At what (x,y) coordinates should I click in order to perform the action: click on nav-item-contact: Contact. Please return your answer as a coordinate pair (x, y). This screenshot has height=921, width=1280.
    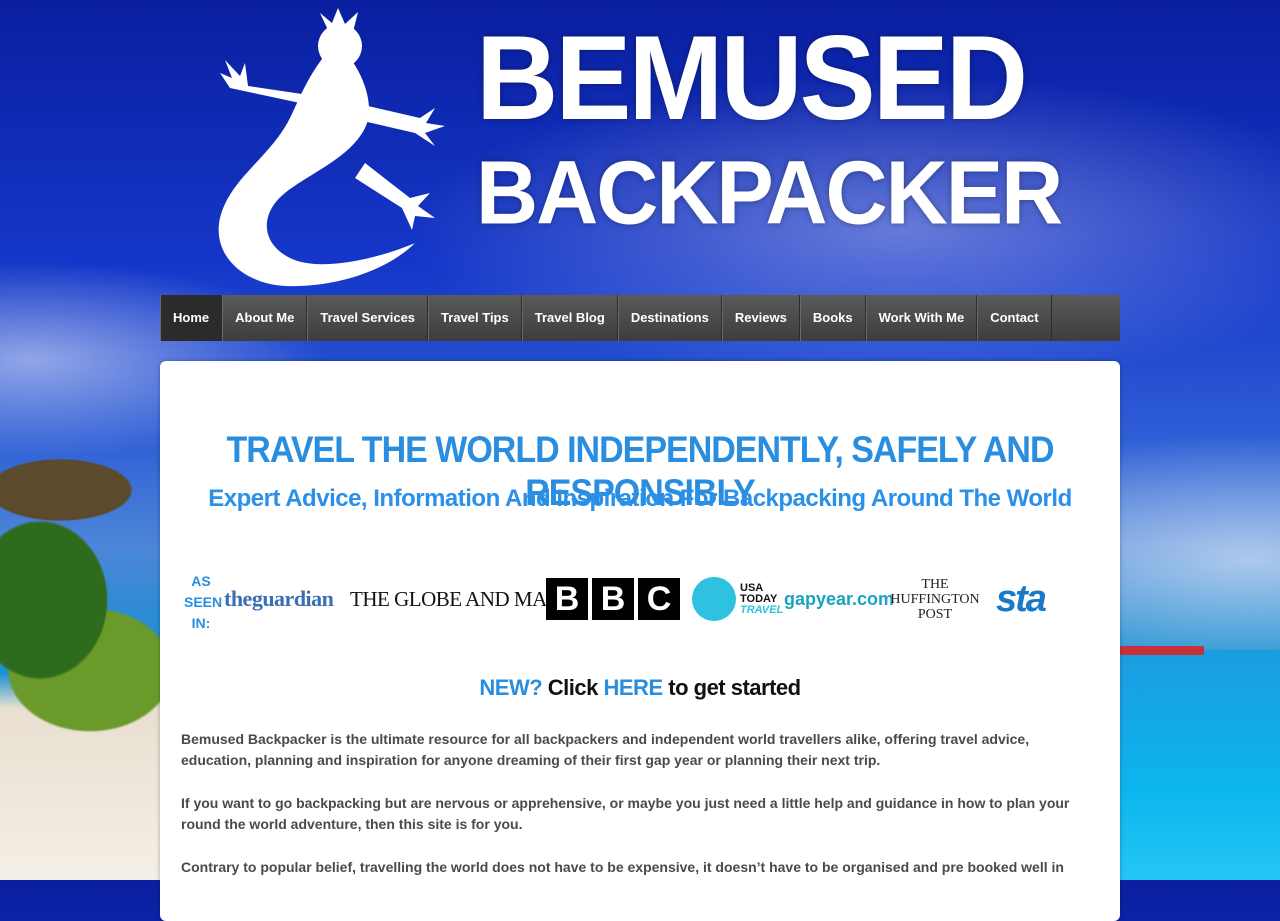
    Looking at the image, I should click on (1014, 318).